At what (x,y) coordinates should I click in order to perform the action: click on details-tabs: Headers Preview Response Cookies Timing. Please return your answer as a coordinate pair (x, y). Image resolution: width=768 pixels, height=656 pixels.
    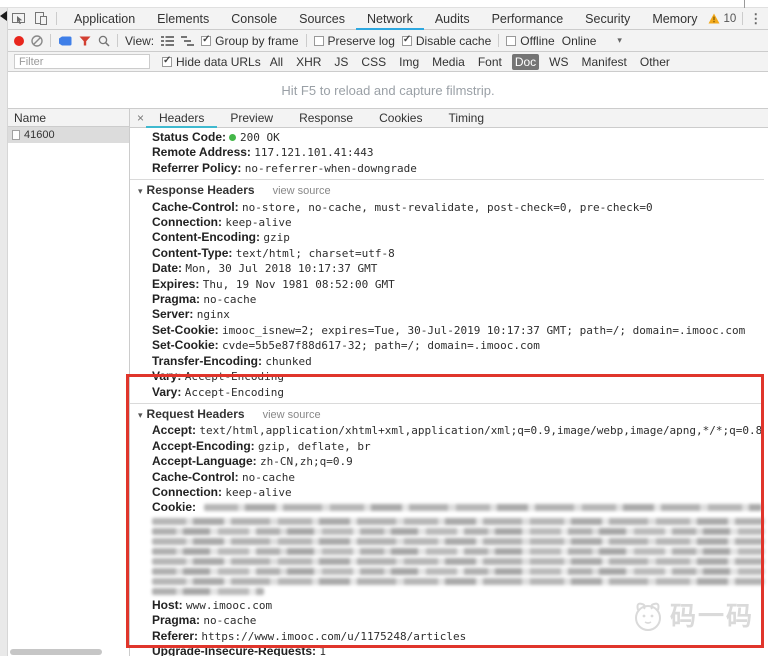
    Looking at the image, I should click on (321, 118).